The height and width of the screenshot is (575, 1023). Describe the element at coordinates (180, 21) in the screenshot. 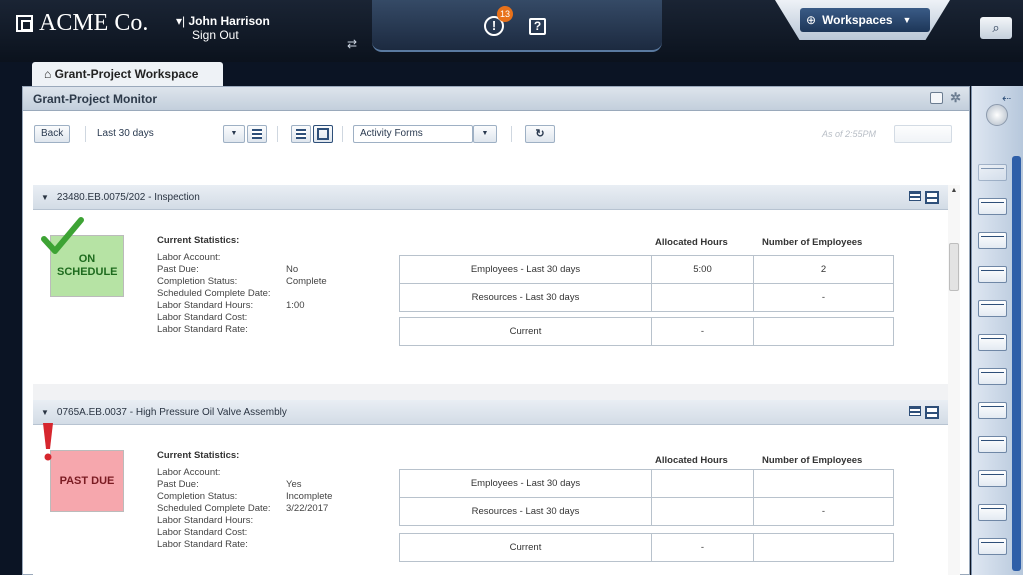

I see `user-menu-caret: ▾|` at that location.